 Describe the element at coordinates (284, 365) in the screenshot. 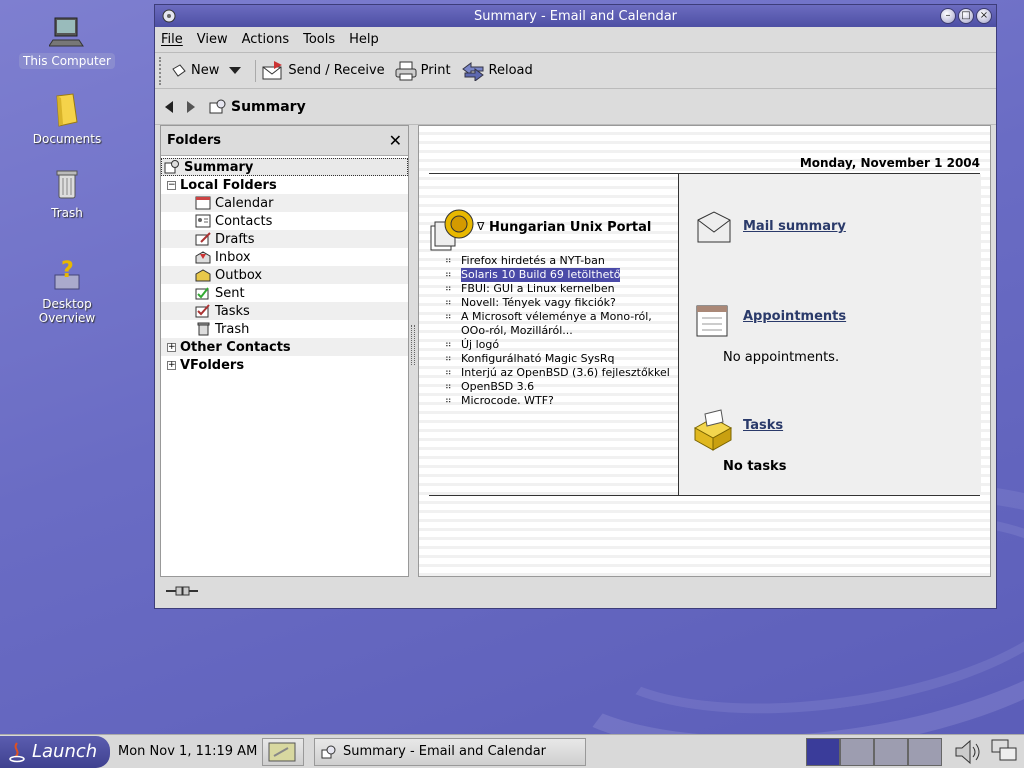

I see `folder-vfolders: + VFolders` at that location.